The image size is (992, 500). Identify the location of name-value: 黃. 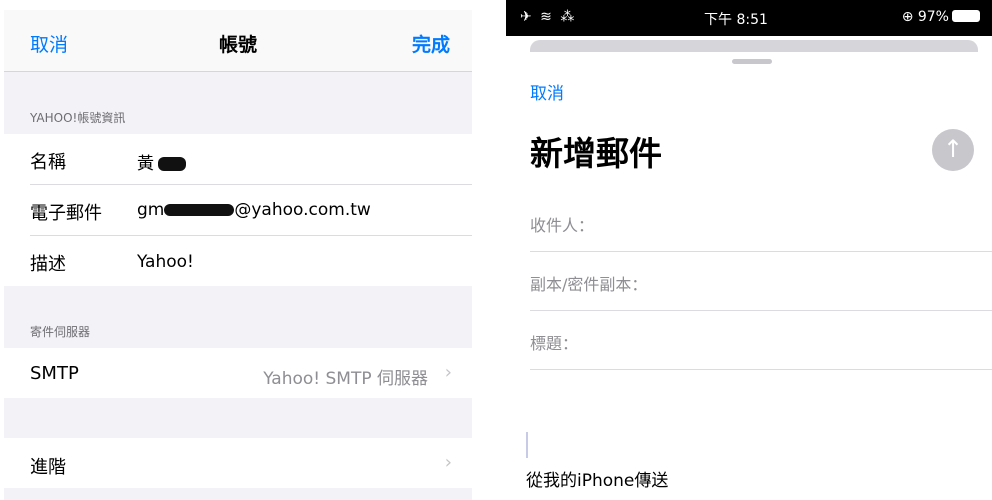
(161, 161).